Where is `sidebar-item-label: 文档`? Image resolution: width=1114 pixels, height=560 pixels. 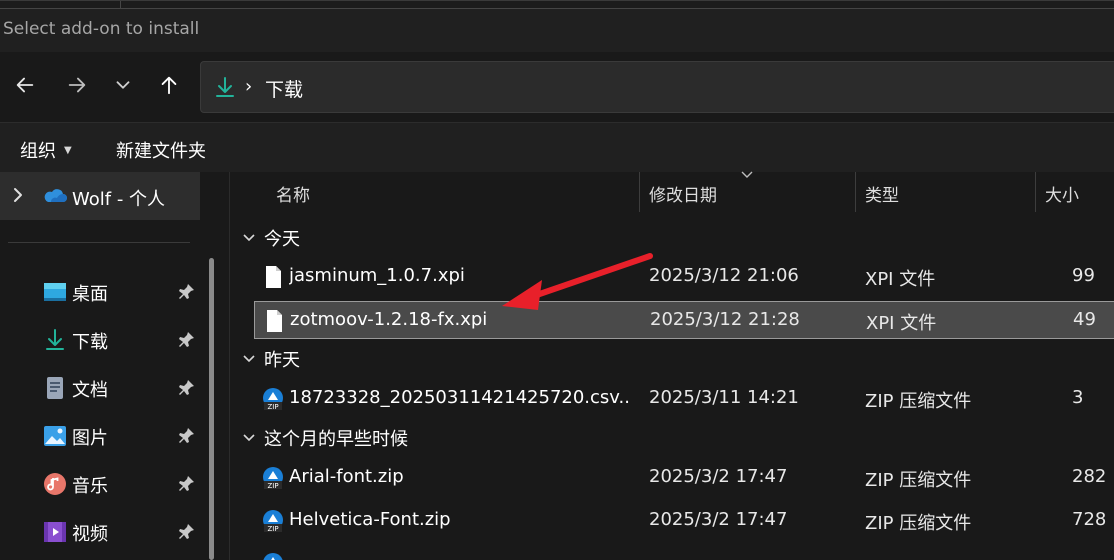
sidebar-item-label: 文档 is located at coordinates (90, 390).